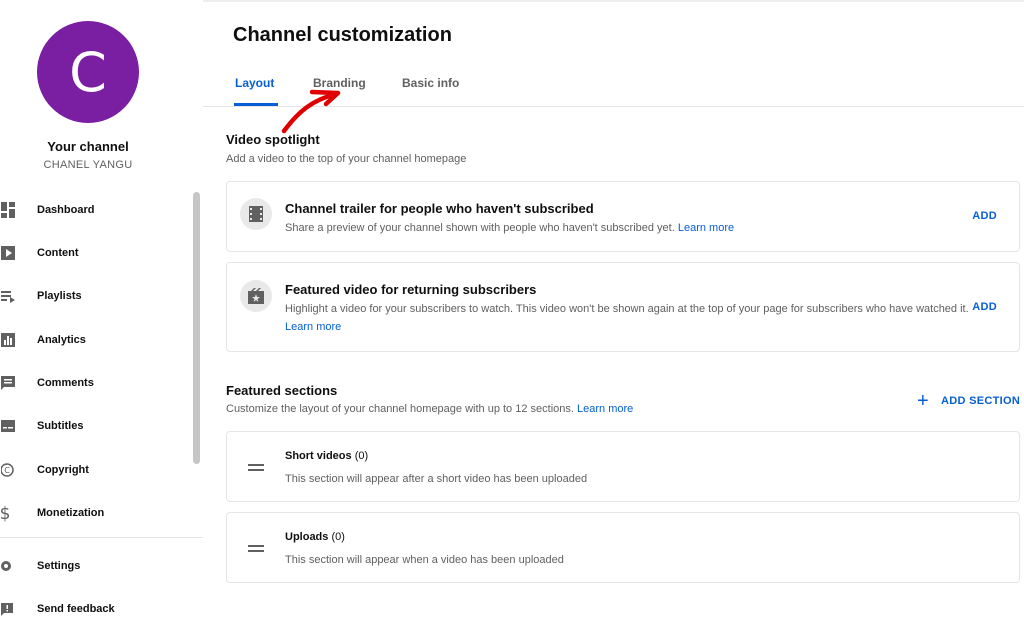 This screenshot has height=632, width=1024. Describe the element at coordinates (430, 83) in the screenshot. I see `tab-basic-info: Basic info` at that location.